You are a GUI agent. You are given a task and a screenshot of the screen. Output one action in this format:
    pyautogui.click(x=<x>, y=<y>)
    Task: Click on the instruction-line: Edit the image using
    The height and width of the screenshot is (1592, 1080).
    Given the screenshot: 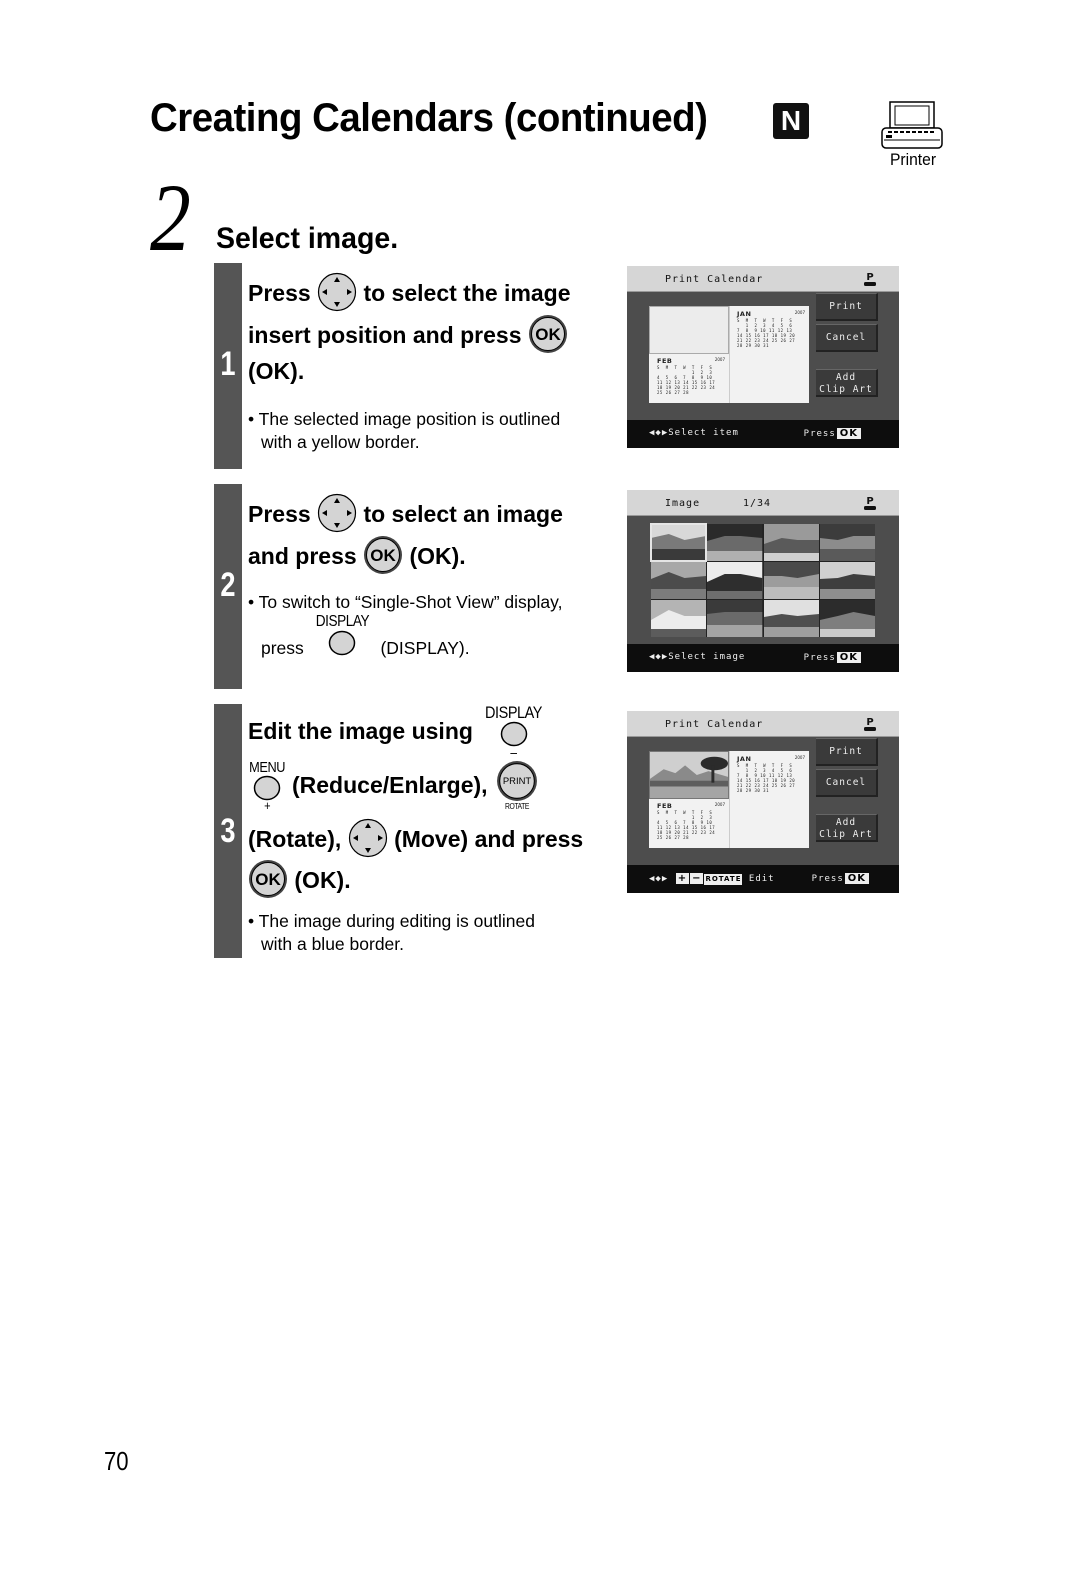 What is the action you would take?
    pyautogui.click(x=360, y=731)
    